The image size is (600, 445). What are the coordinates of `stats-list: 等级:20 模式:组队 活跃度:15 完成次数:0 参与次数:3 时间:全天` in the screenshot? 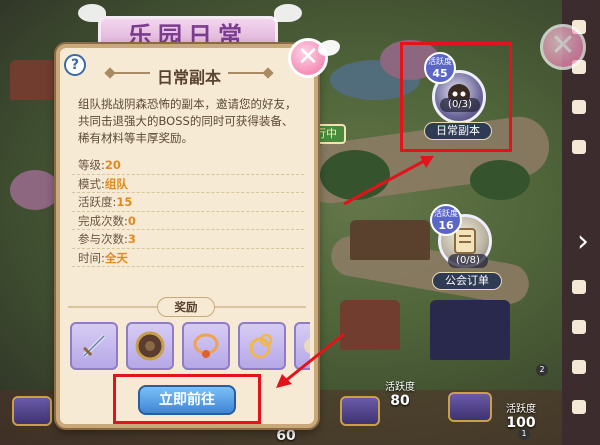 It's located at (188, 211).